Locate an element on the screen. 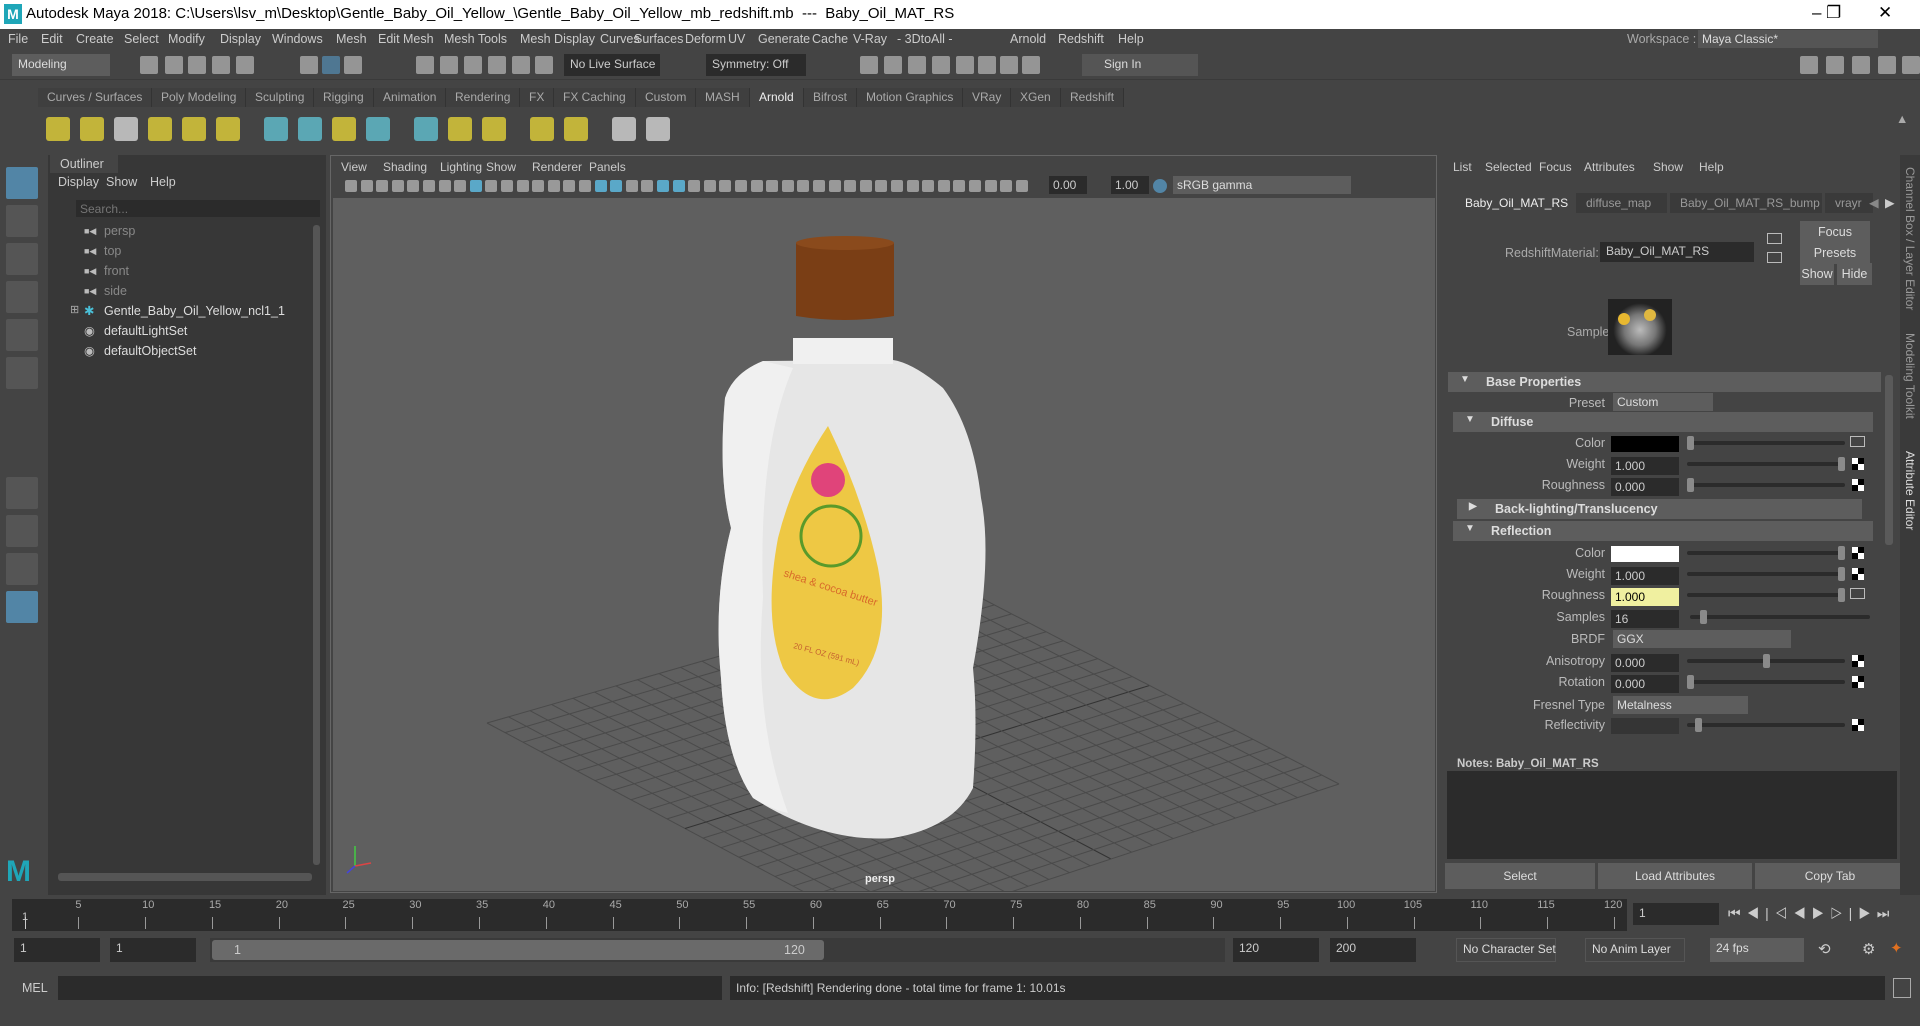  playback-start-field: 1 is located at coordinates (153, 950).